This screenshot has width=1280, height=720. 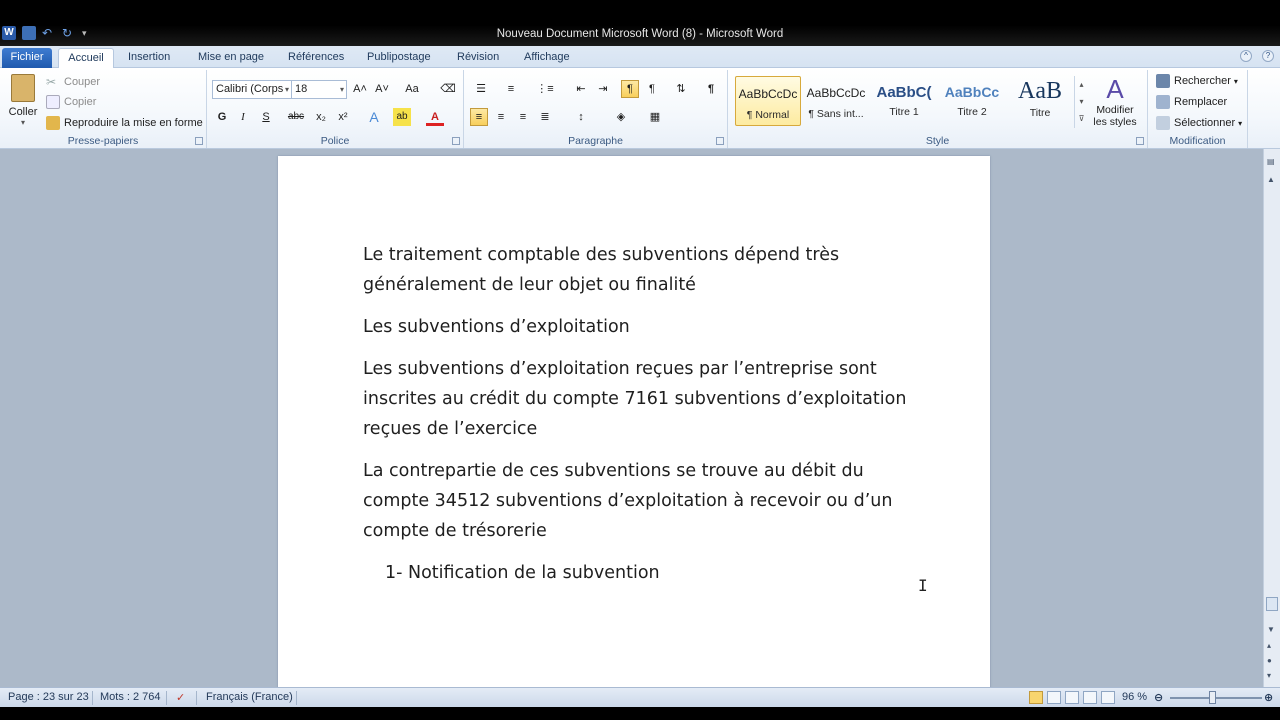 What do you see at coordinates (768, 101) in the screenshot?
I see `style-normal: AaBbCcDc ¶ Normal` at bounding box center [768, 101].